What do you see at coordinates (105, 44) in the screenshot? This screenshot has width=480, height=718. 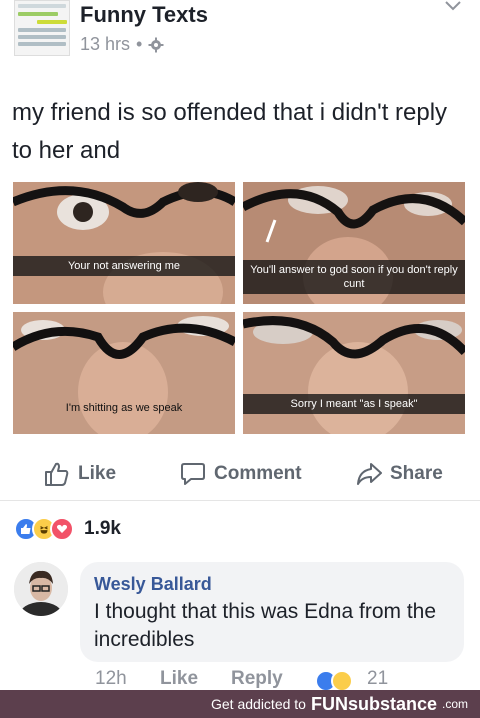 I see `post-time: 13 hrs` at bounding box center [105, 44].